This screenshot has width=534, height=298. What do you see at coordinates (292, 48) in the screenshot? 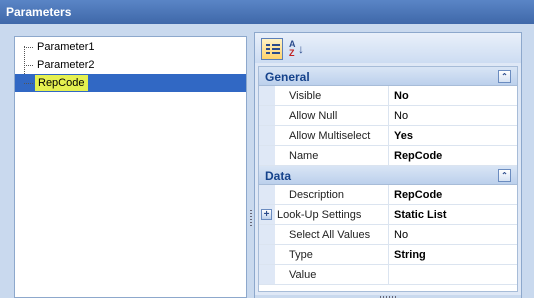
I see `sort-az-icon: AZ` at bounding box center [292, 48].